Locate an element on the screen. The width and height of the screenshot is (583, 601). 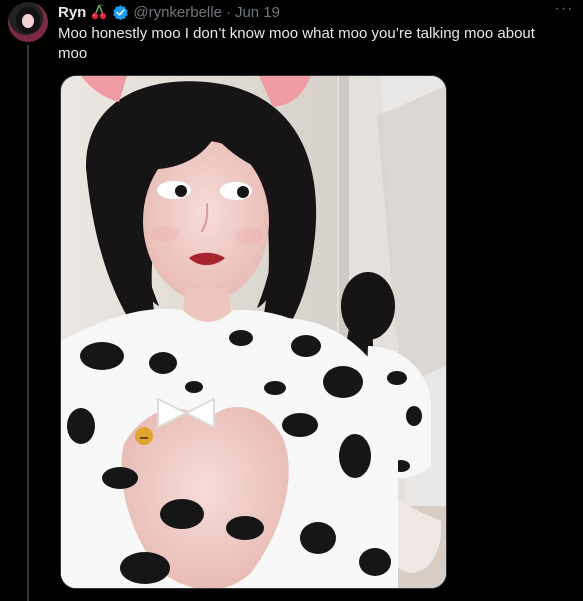
display-name: Ryn is located at coordinates (72, 12).